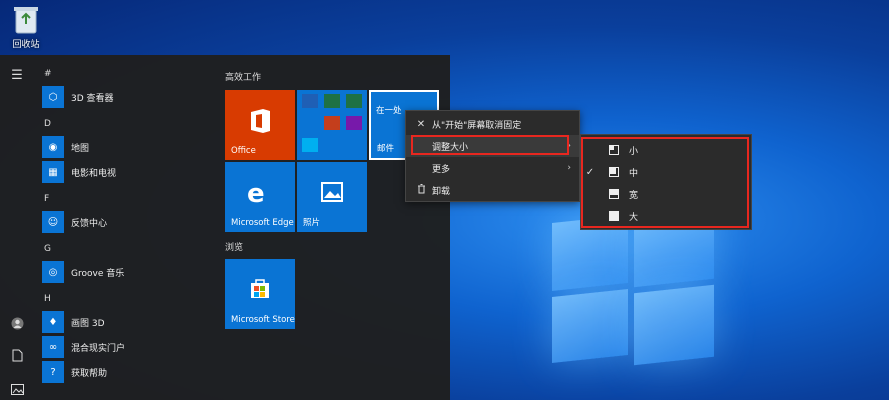 The height and width of the screenshot is (400, 889). I want to click on app-name: 地图, so click(80, 148).